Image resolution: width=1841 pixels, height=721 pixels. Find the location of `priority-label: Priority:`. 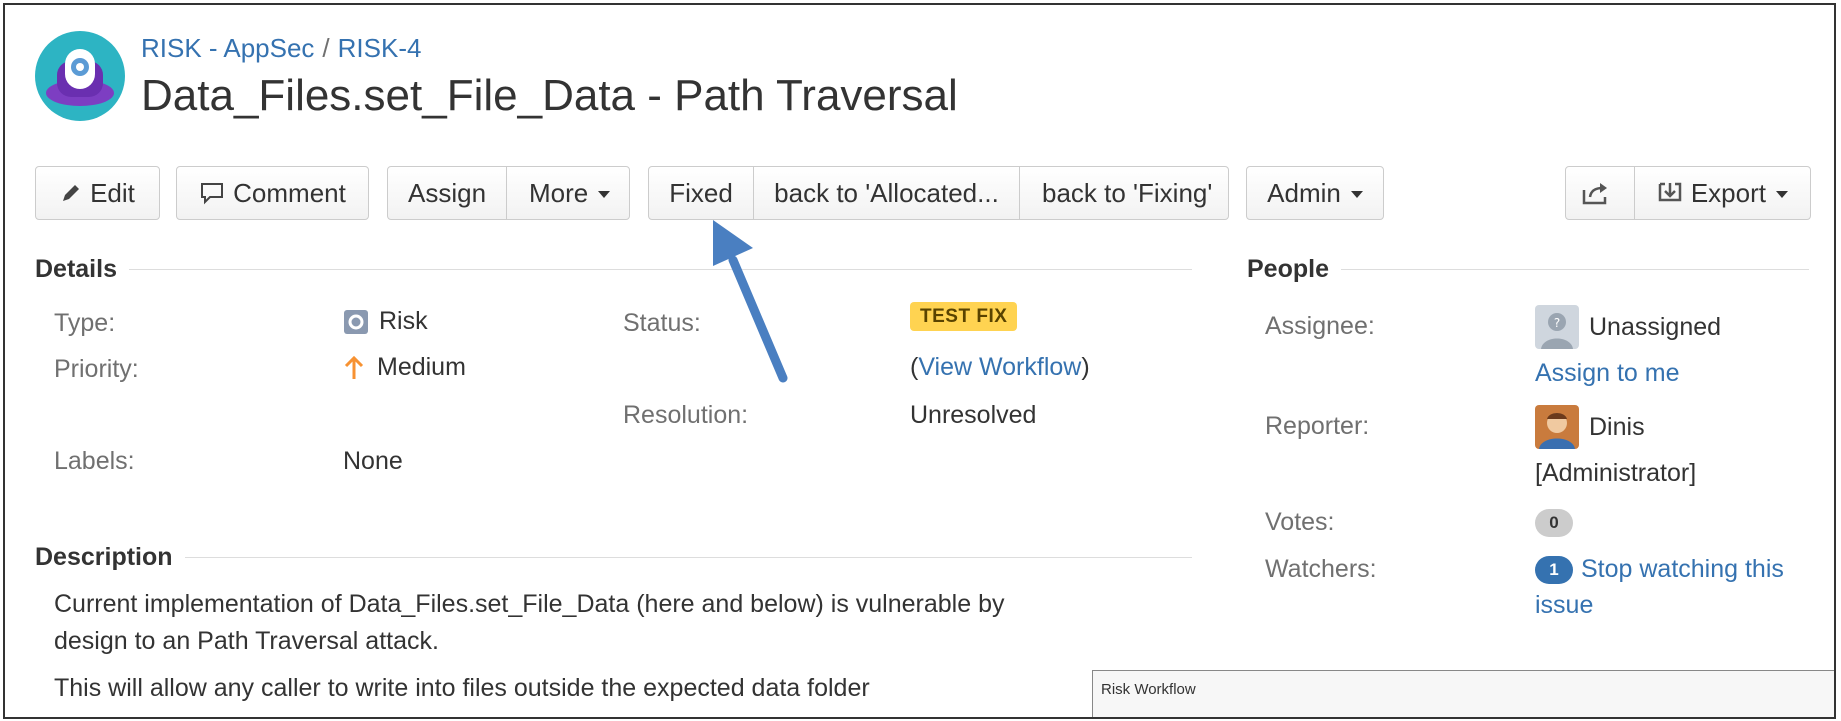

priority-label: Priority: is located at coordinates (96, 369).